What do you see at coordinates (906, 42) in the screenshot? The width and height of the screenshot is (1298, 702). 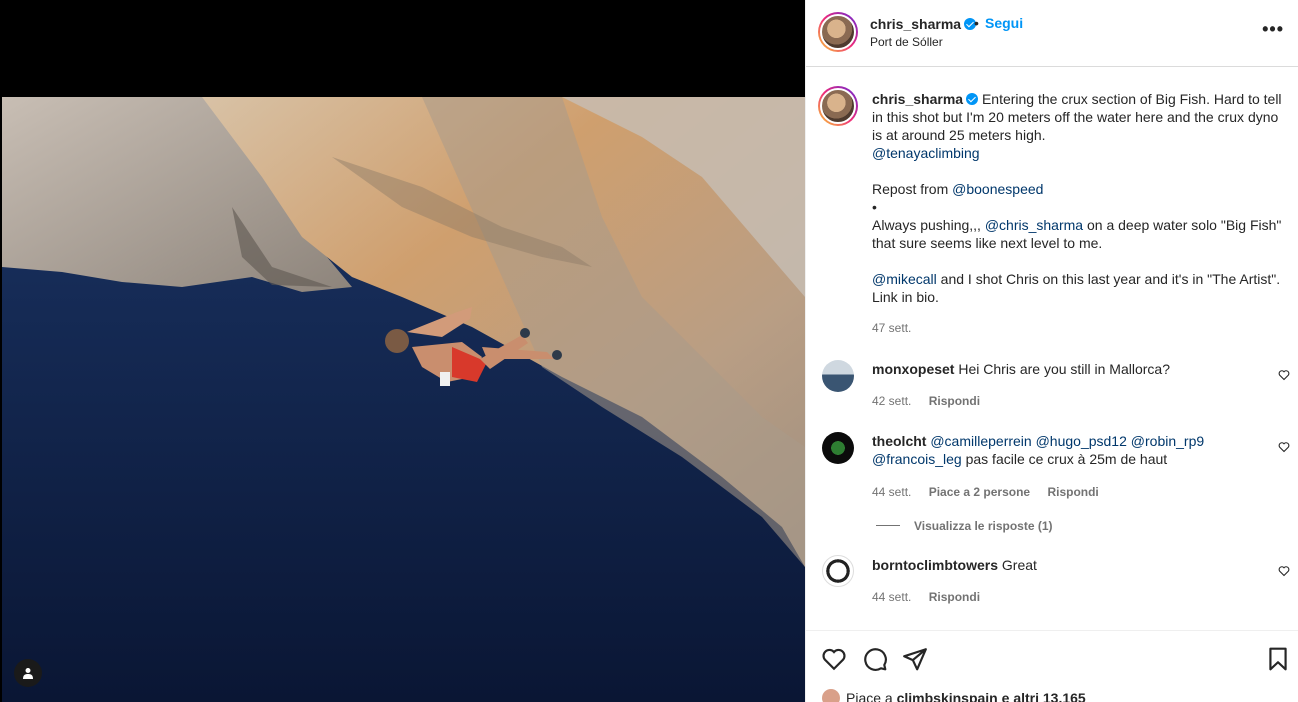 I see `post-location: Port de Sóller` at bounding box center [906, 42].